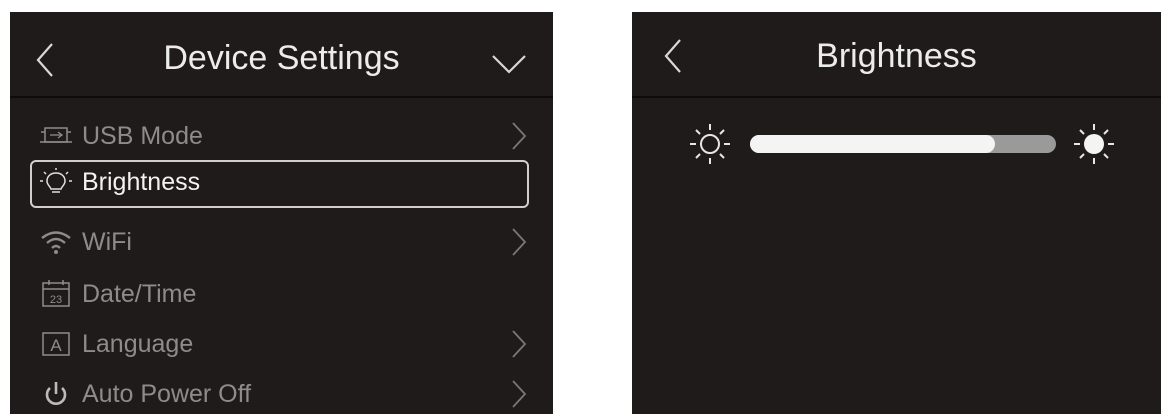 The height and width of the screenshot is (414, 1169). I want to click on menu-item-date-time: 23 Date/Time, so click(279, 294).